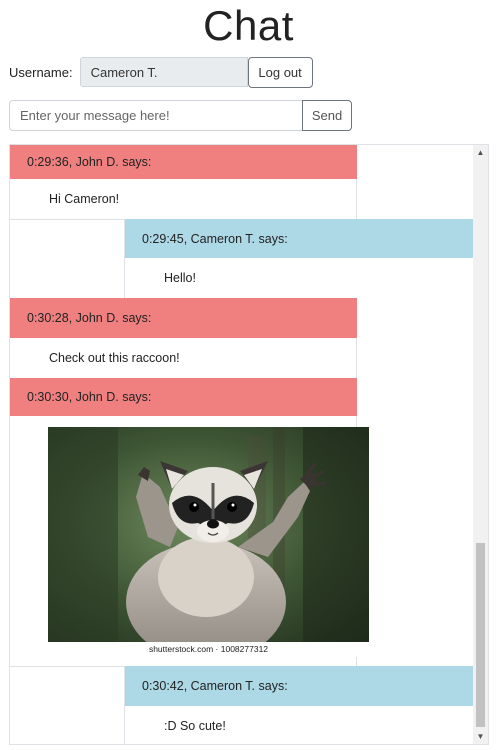  Describe the element at coordinates (299, 238) in the screenshot. I see `message-header: 0:29:45, Cameron T. says:` at that location.